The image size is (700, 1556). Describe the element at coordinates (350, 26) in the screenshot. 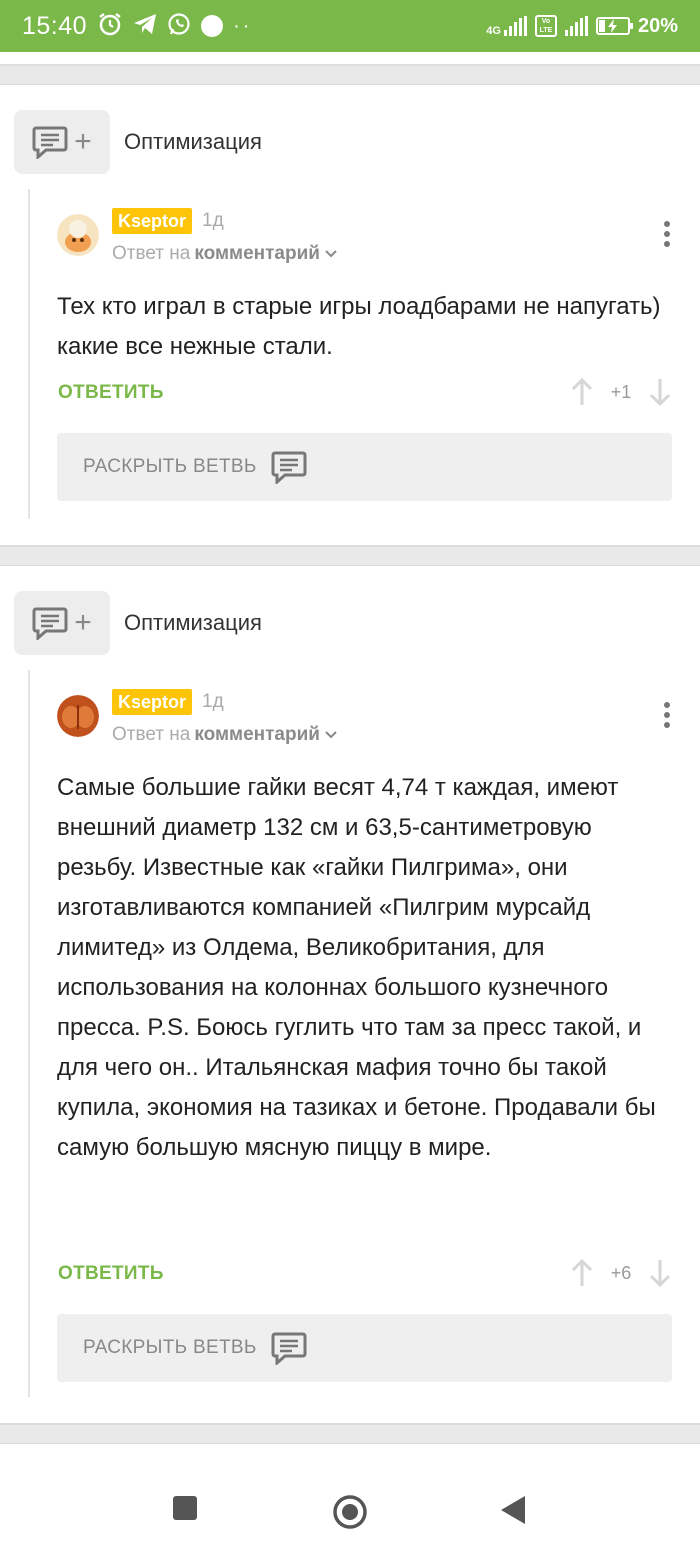

I see `status-bar: 15:40 ·· 4G Vo LTE 20%` at that location.